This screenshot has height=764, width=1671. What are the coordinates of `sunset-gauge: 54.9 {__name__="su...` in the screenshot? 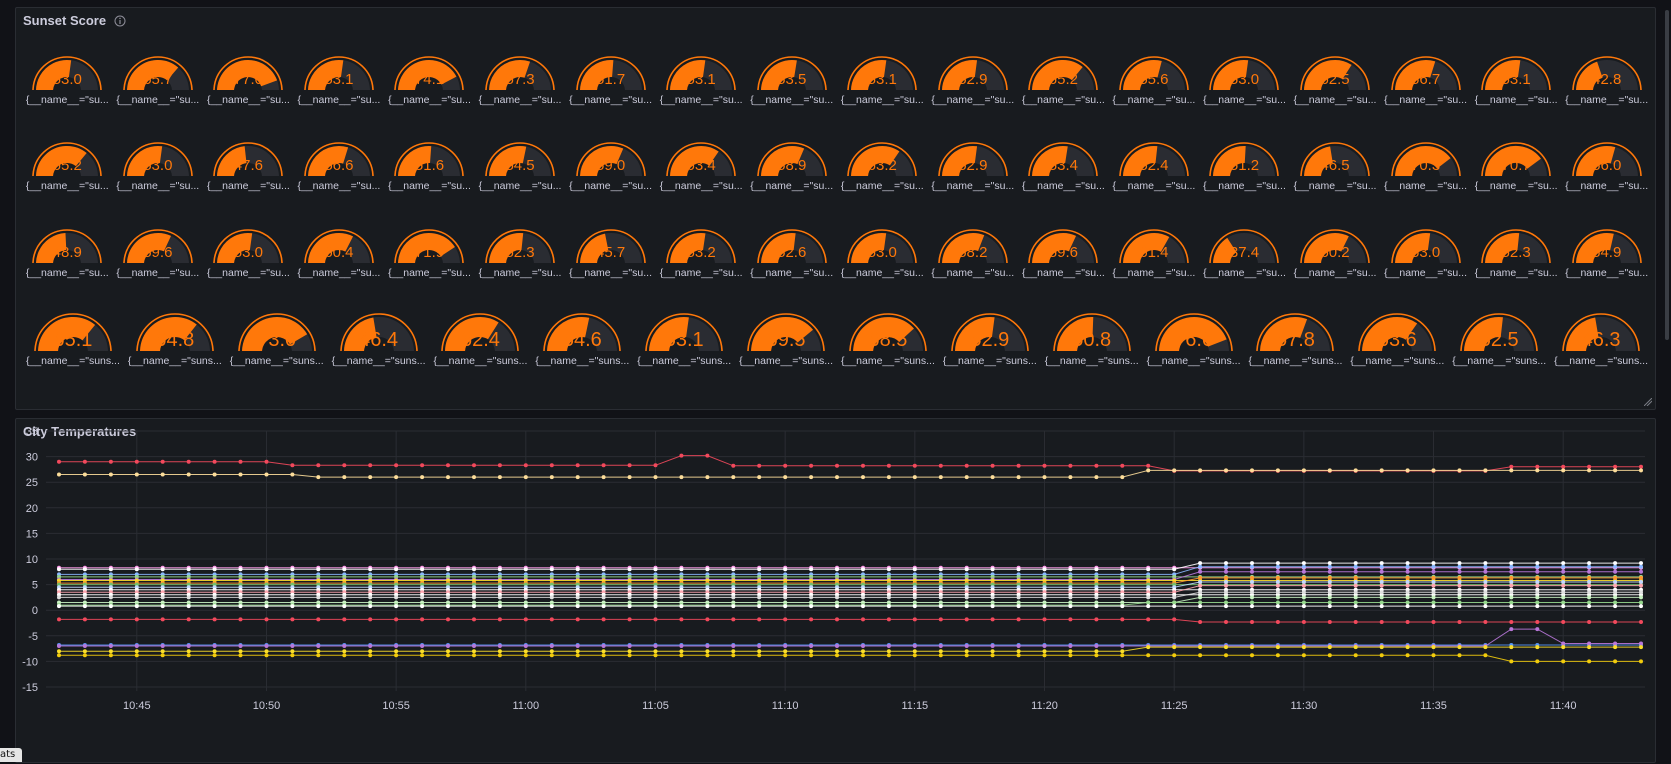 It's located at (1606, 253).